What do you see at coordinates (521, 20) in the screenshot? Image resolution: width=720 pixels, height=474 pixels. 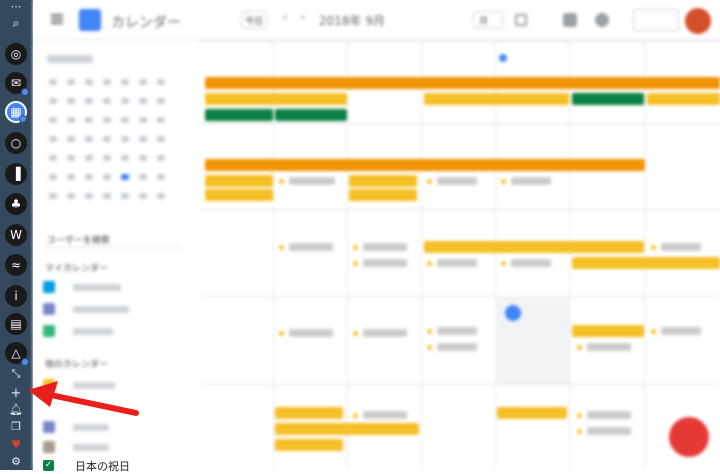 I see `settings-icon-app` at bounding box center [521, 20].